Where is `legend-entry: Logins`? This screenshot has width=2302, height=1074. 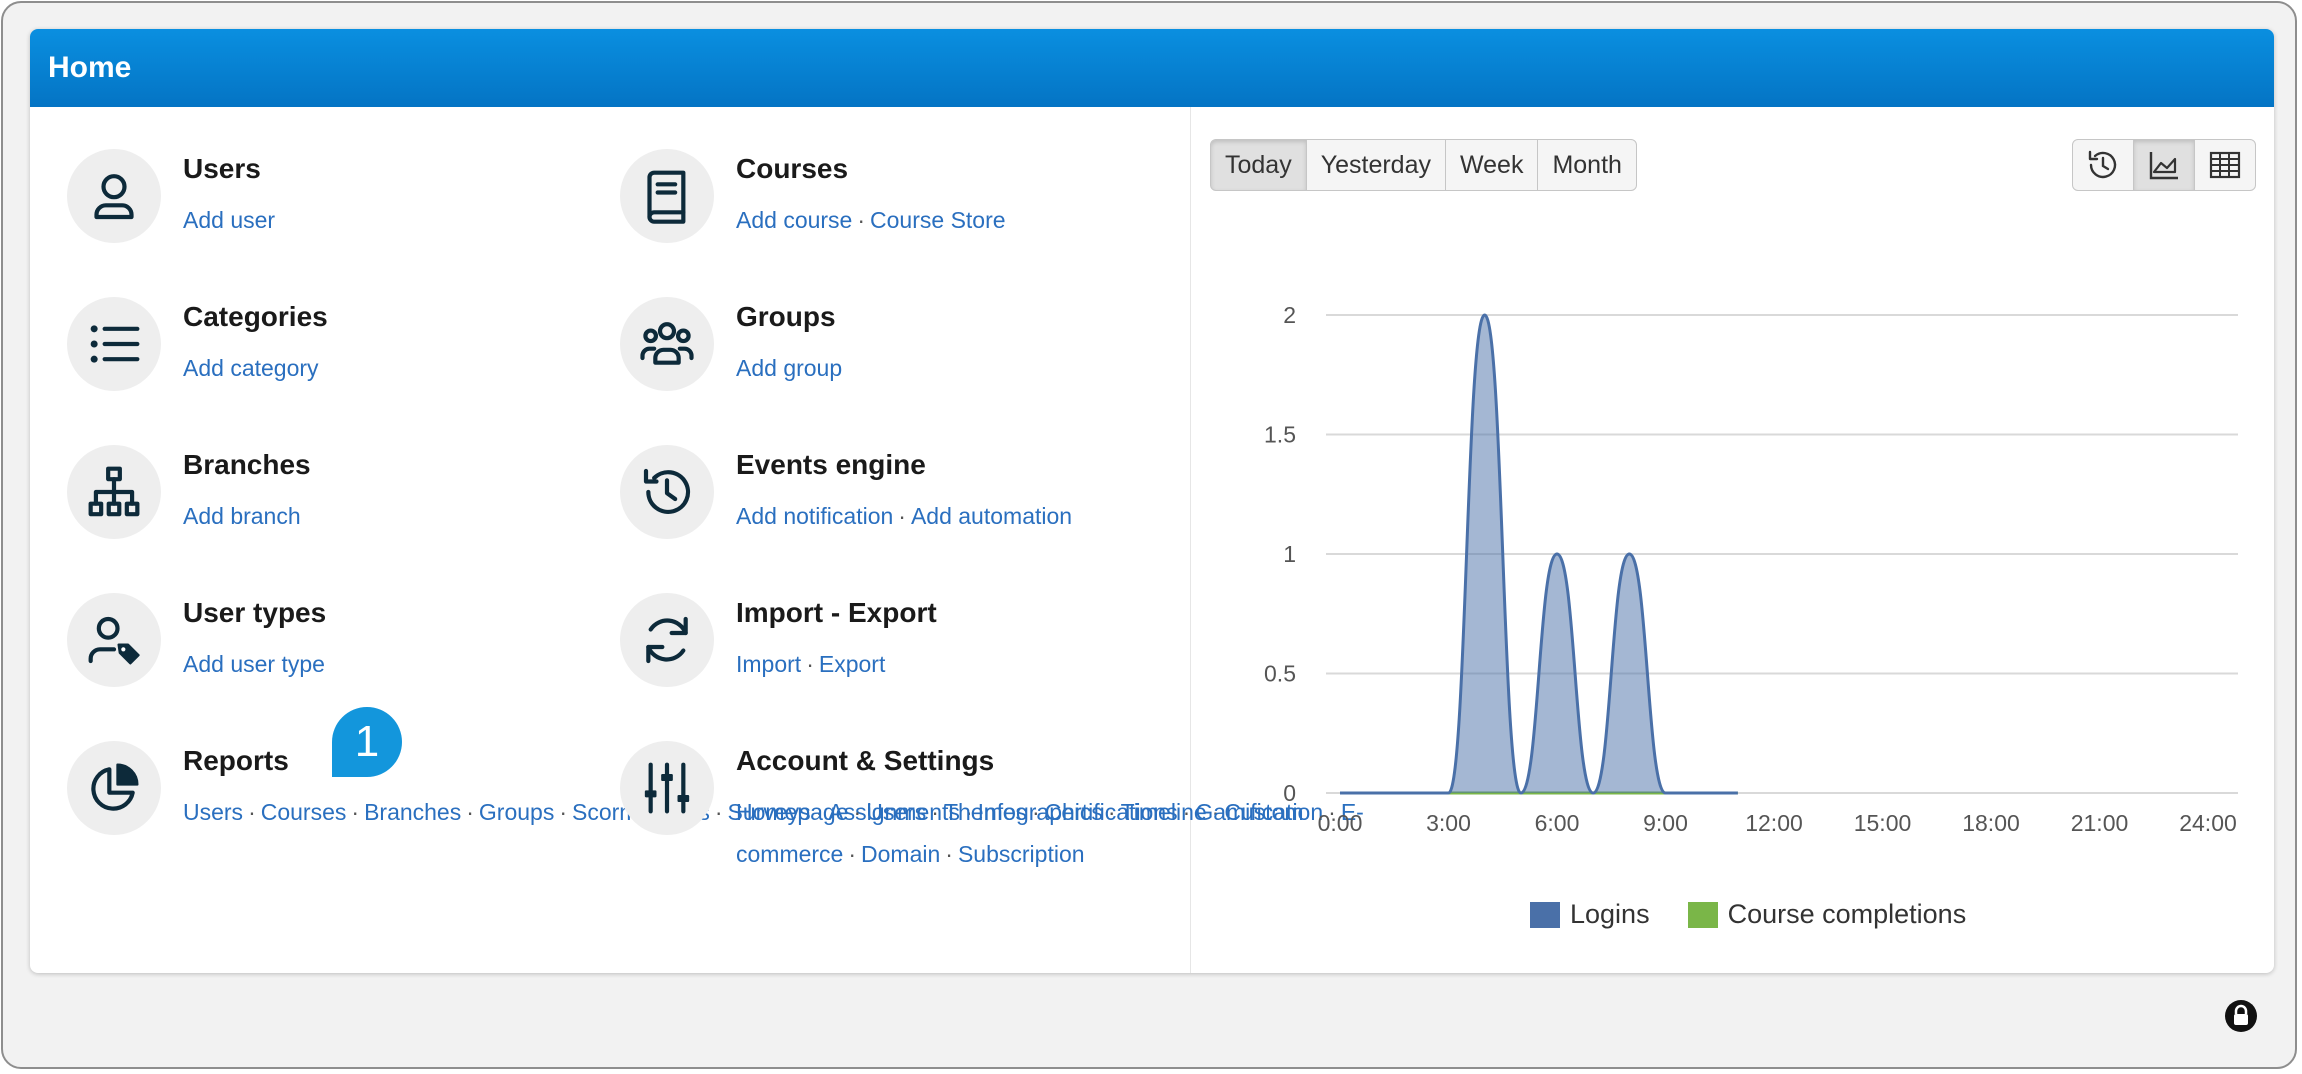
legend-entry: Logins is located at coordinates (1590, 914).